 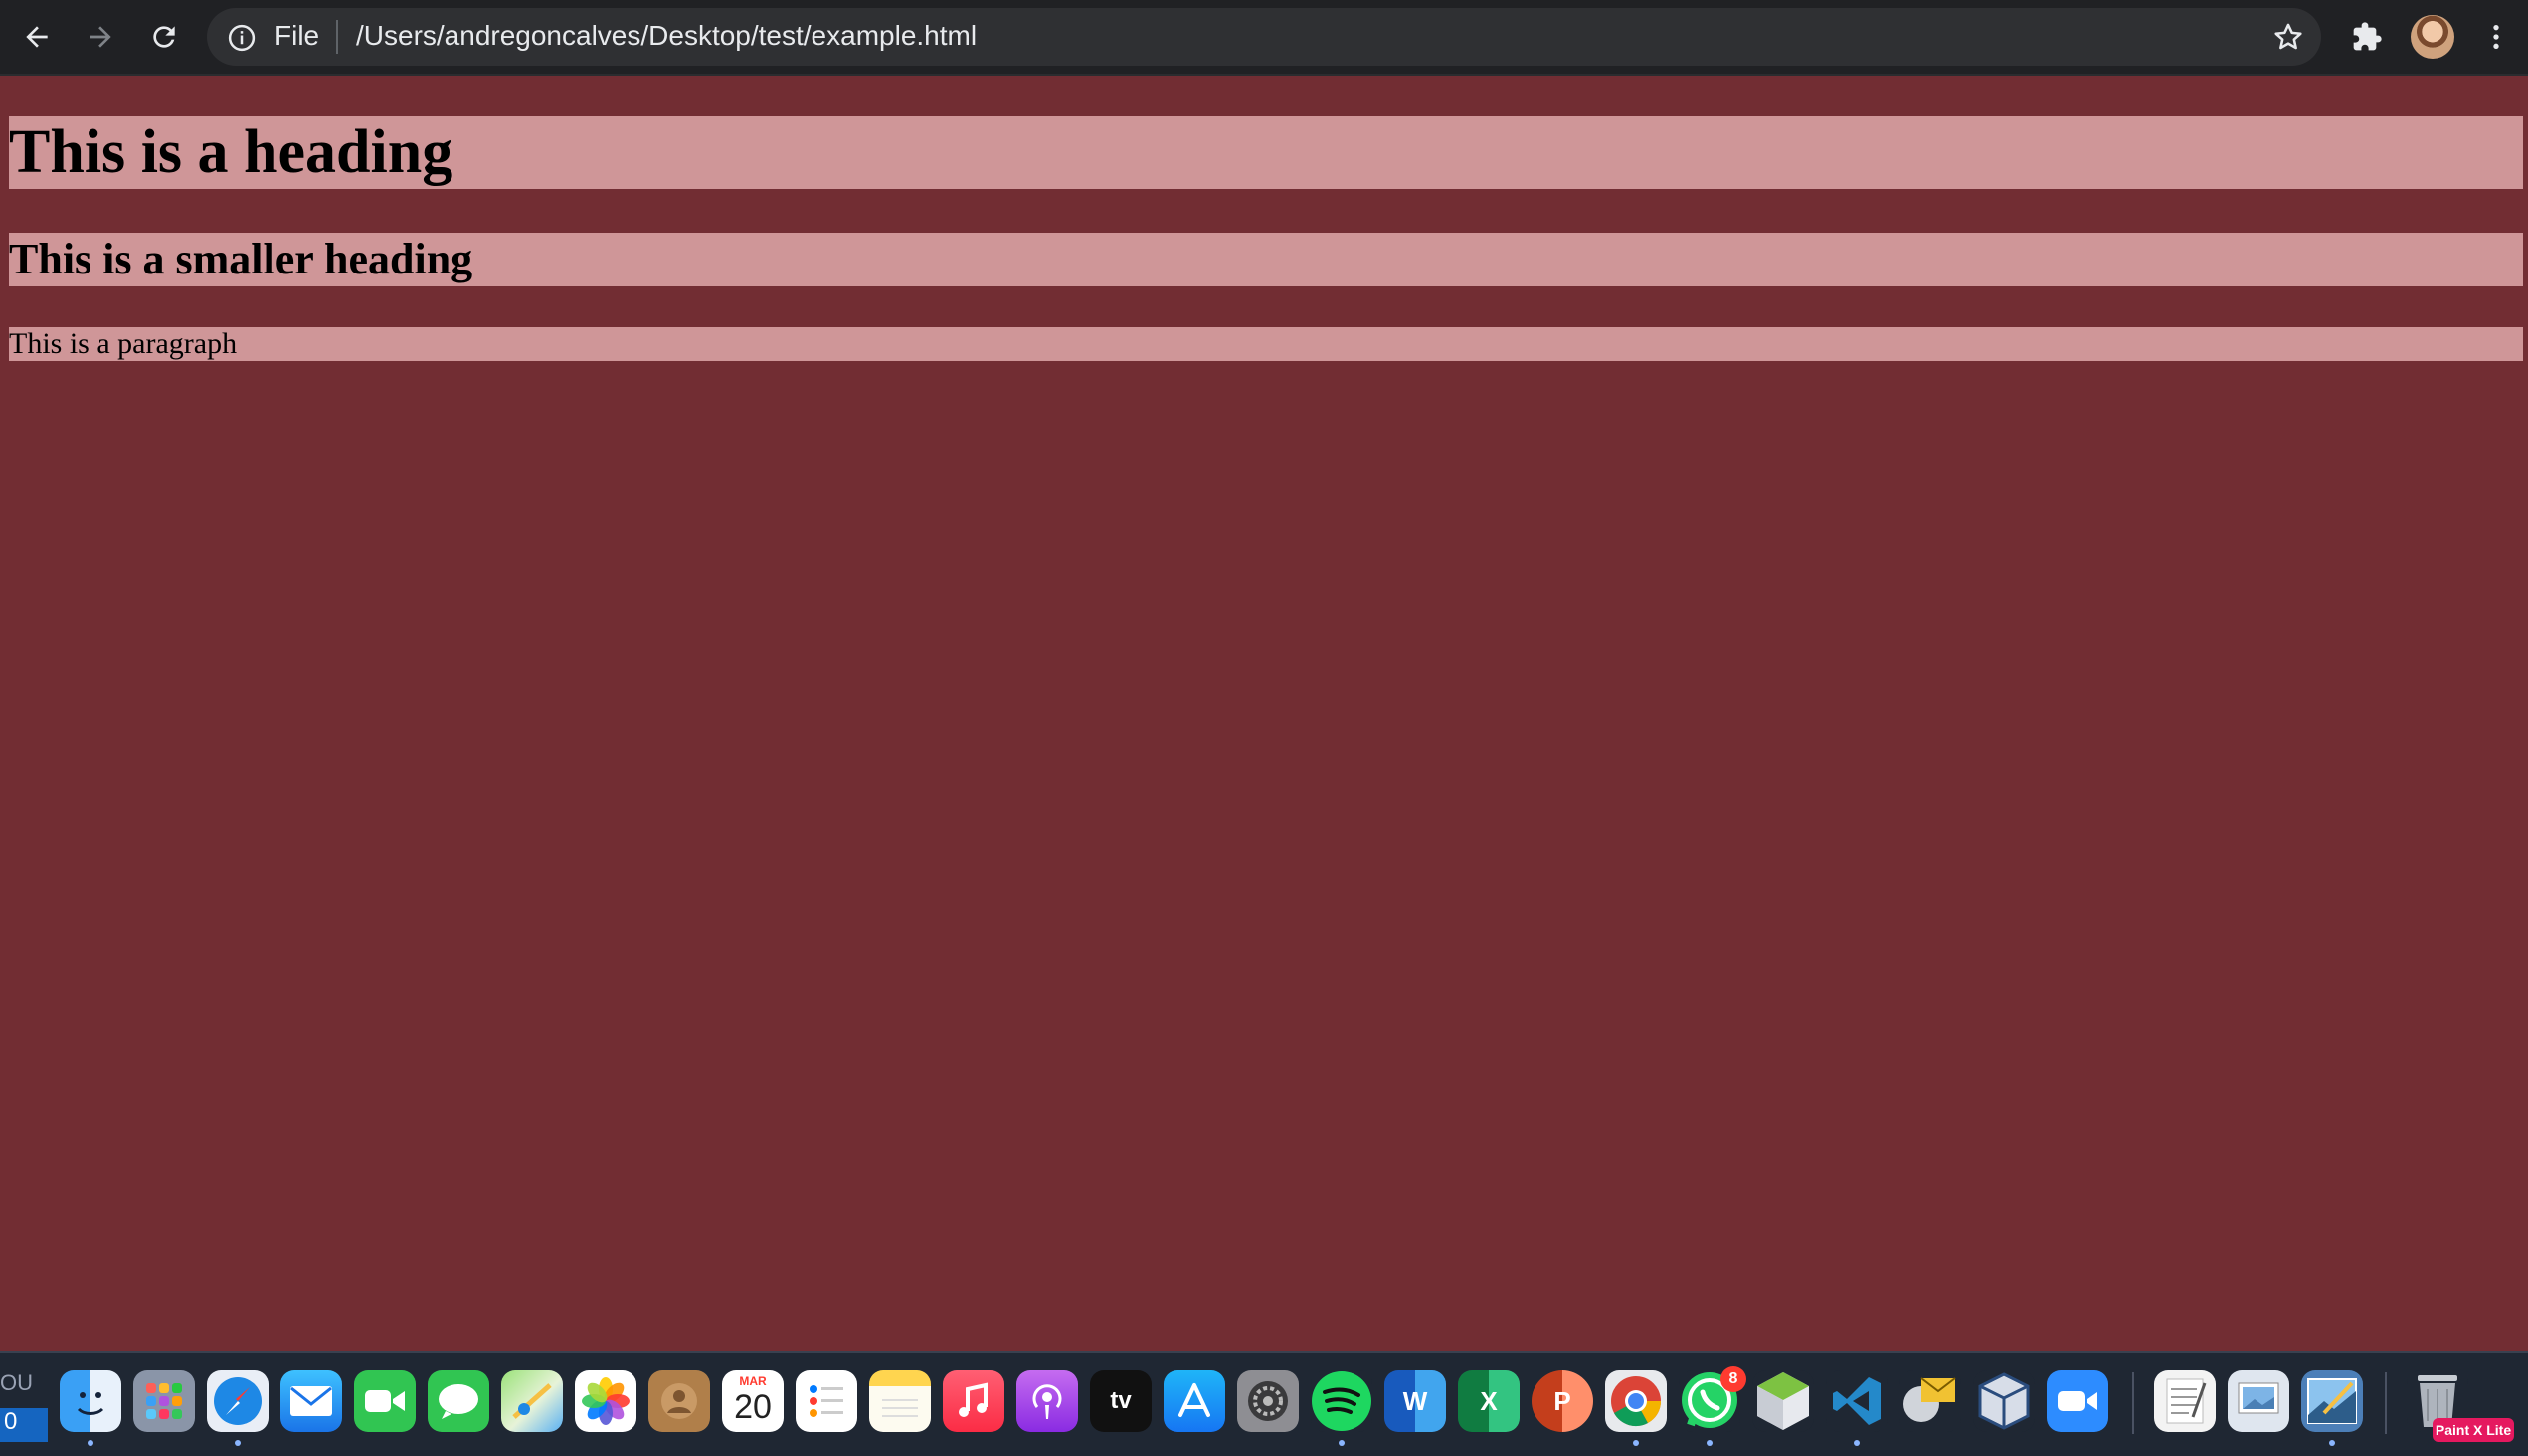 I want to click on bookmark-star-icon, so click(x=2288, y=37).